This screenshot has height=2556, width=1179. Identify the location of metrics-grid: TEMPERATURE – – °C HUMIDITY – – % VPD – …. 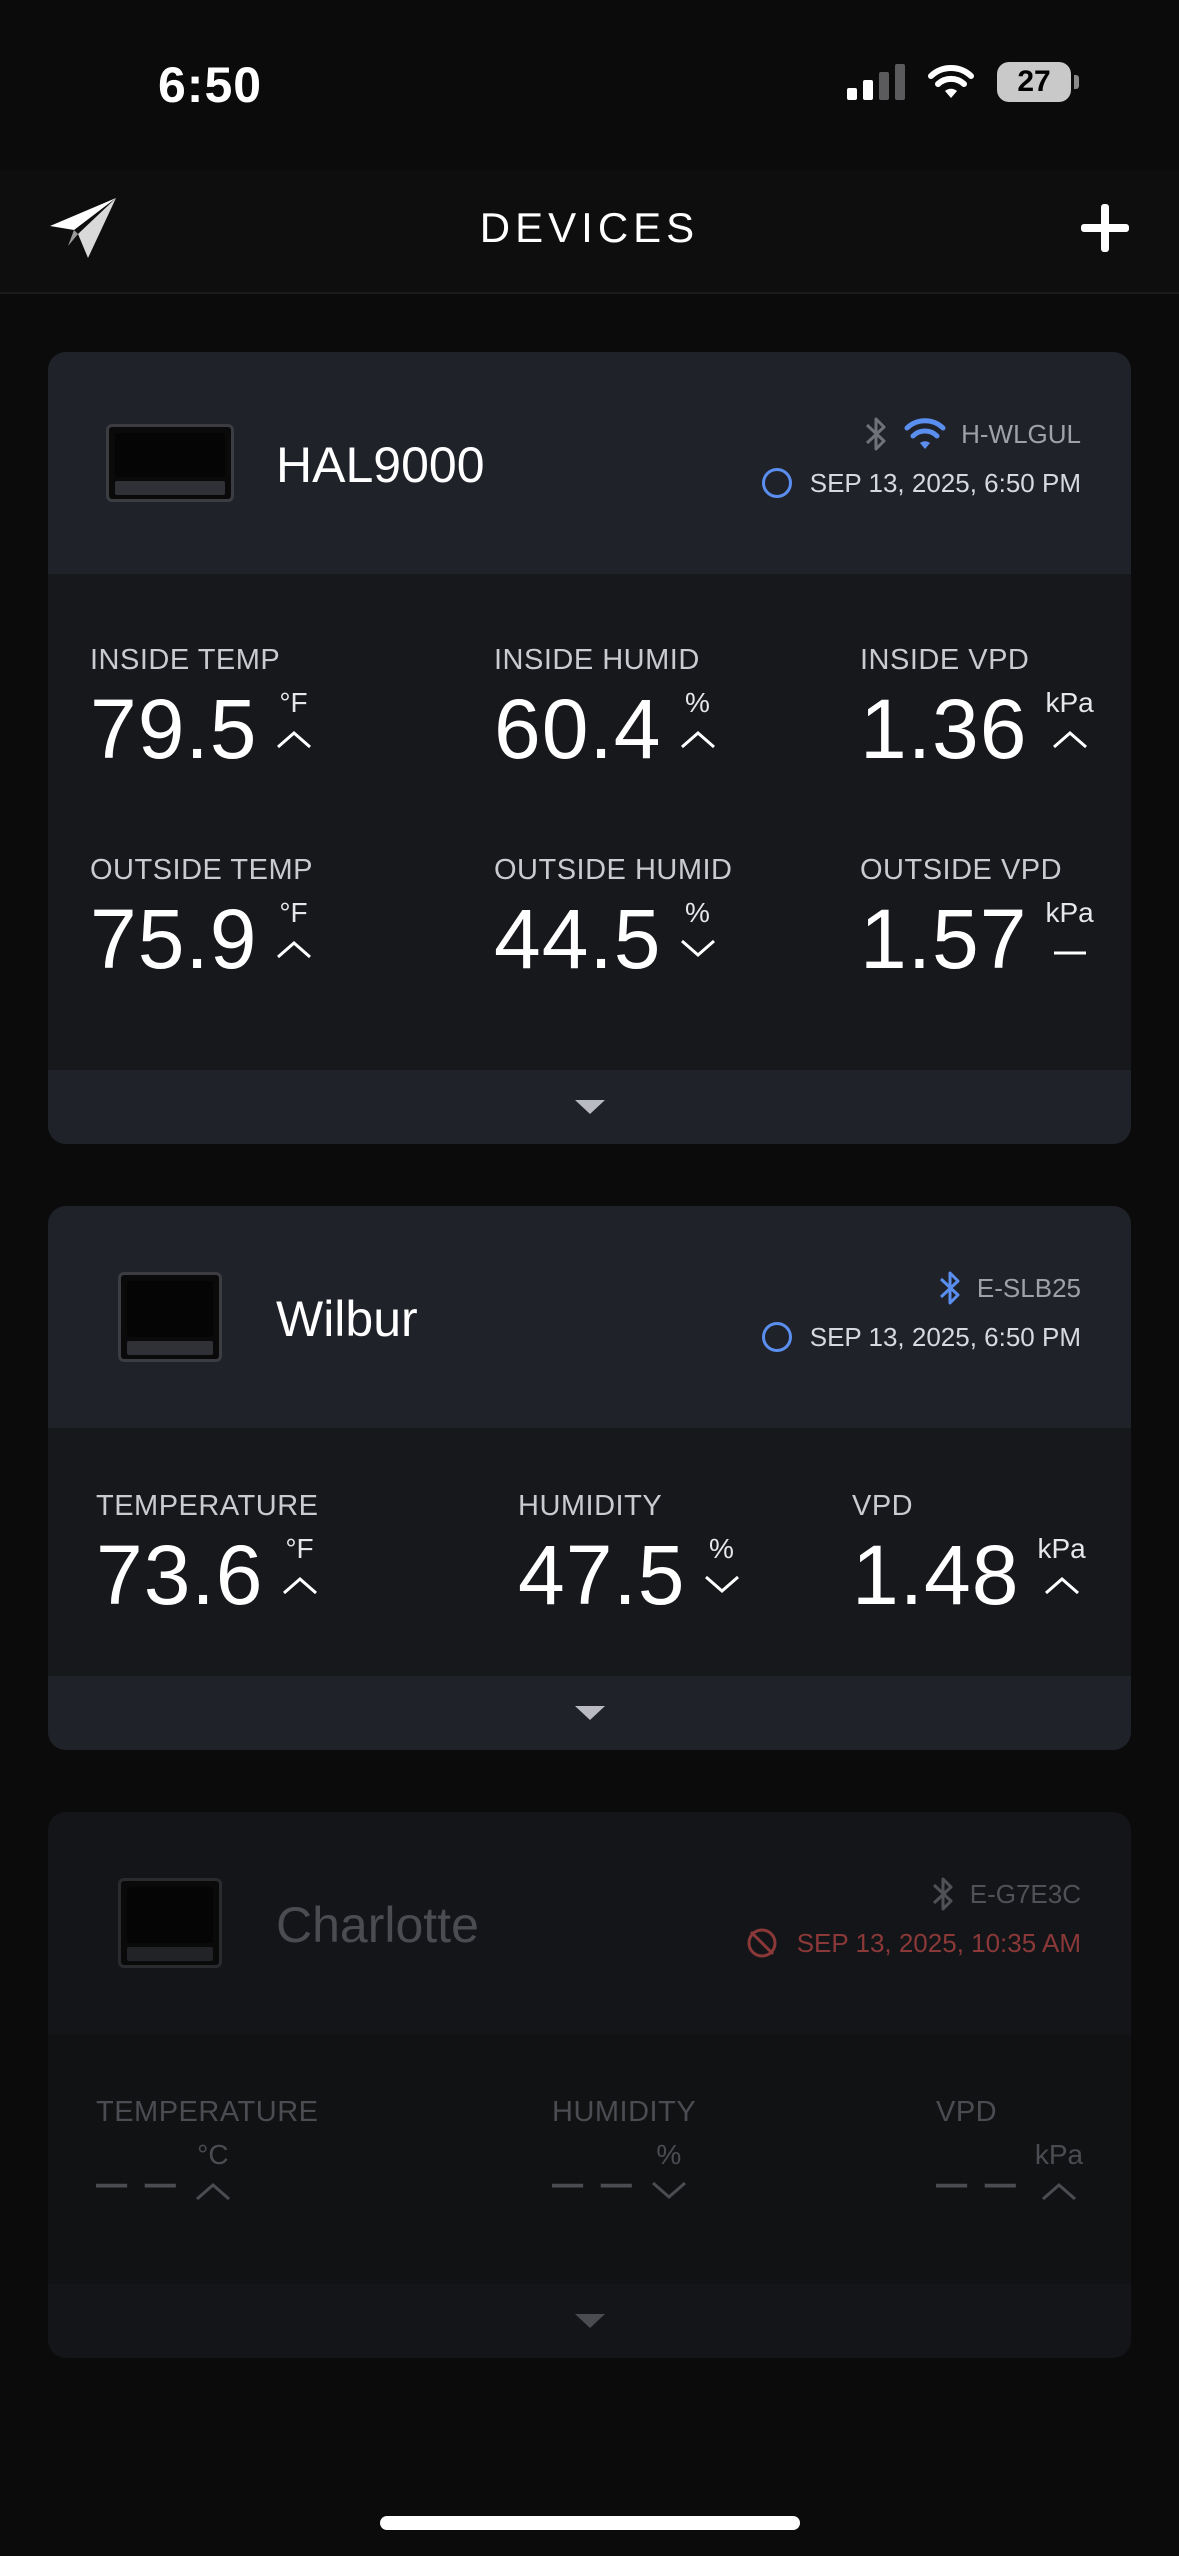
(589, 2159).